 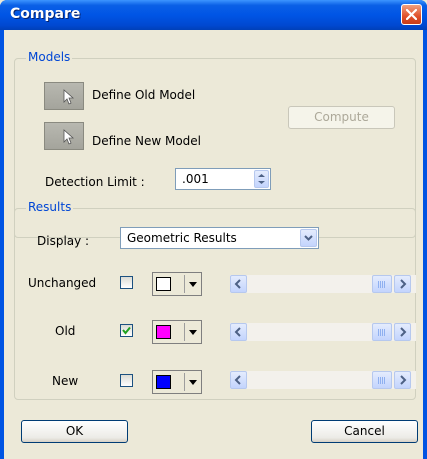 I want to click on checkmark-icon, so click(x=126, y=330).